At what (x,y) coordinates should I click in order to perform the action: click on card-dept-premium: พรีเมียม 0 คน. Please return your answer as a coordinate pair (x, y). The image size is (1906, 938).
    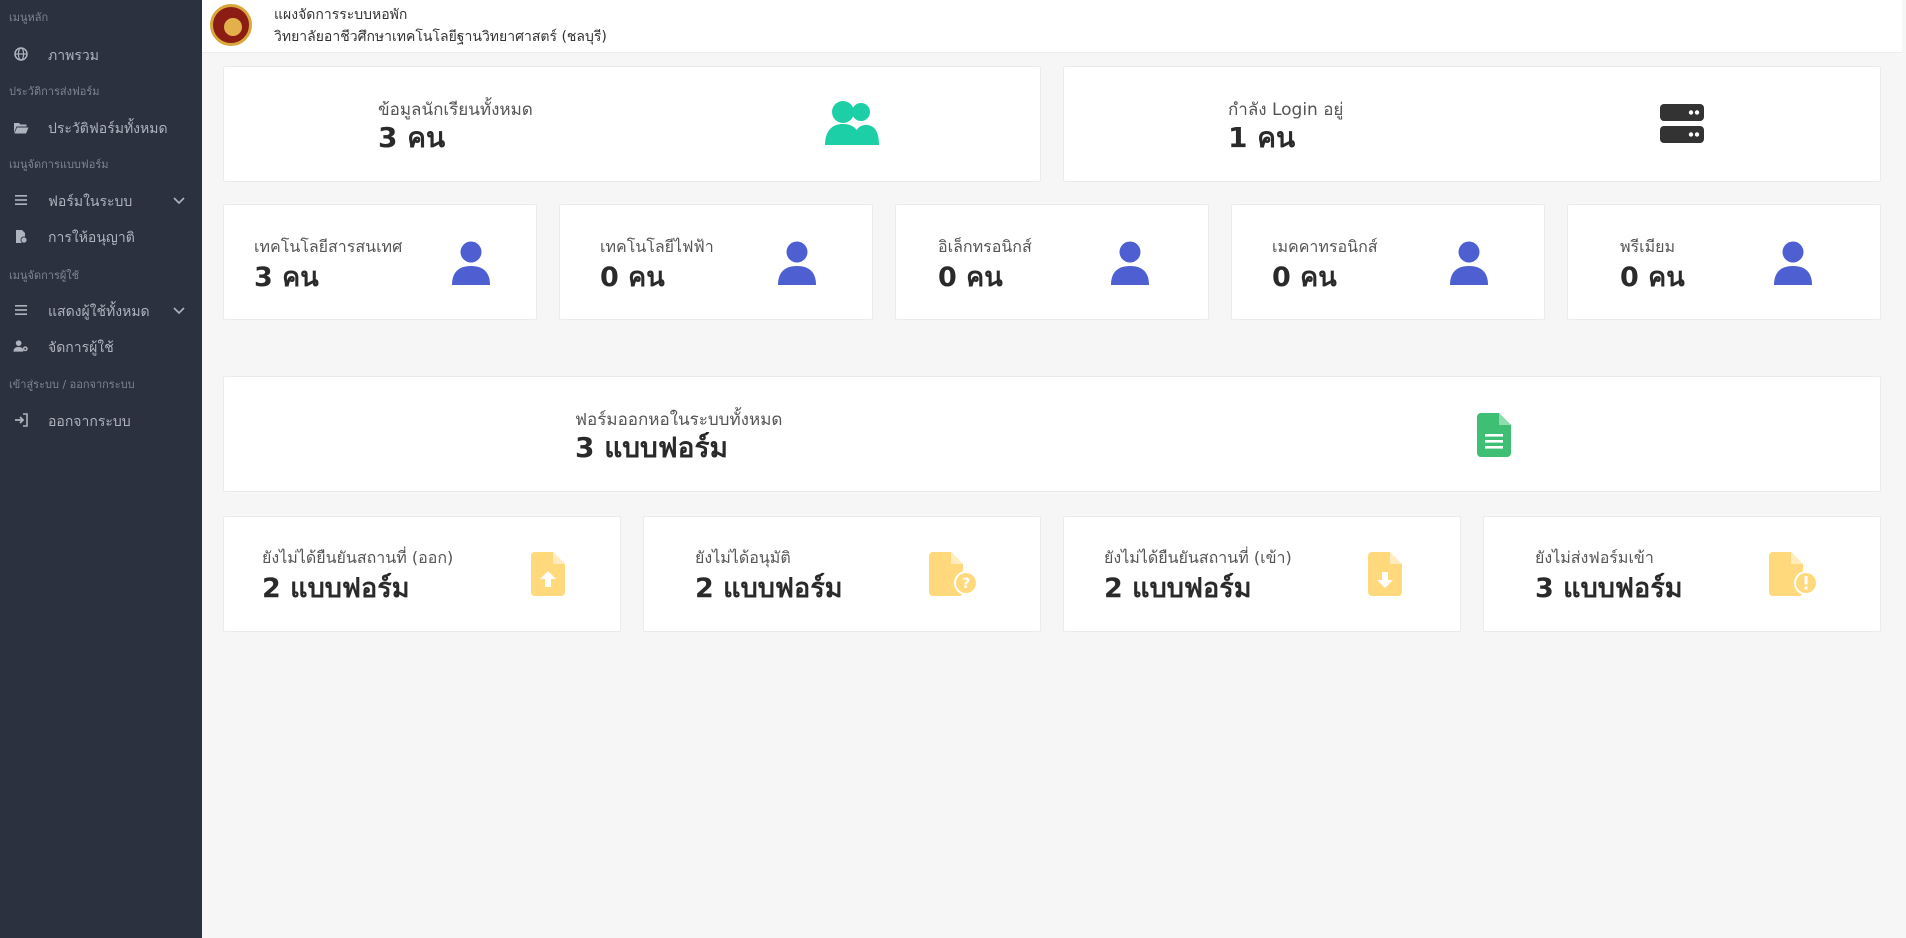
    Looking at the image, I should click on (1724, 262).